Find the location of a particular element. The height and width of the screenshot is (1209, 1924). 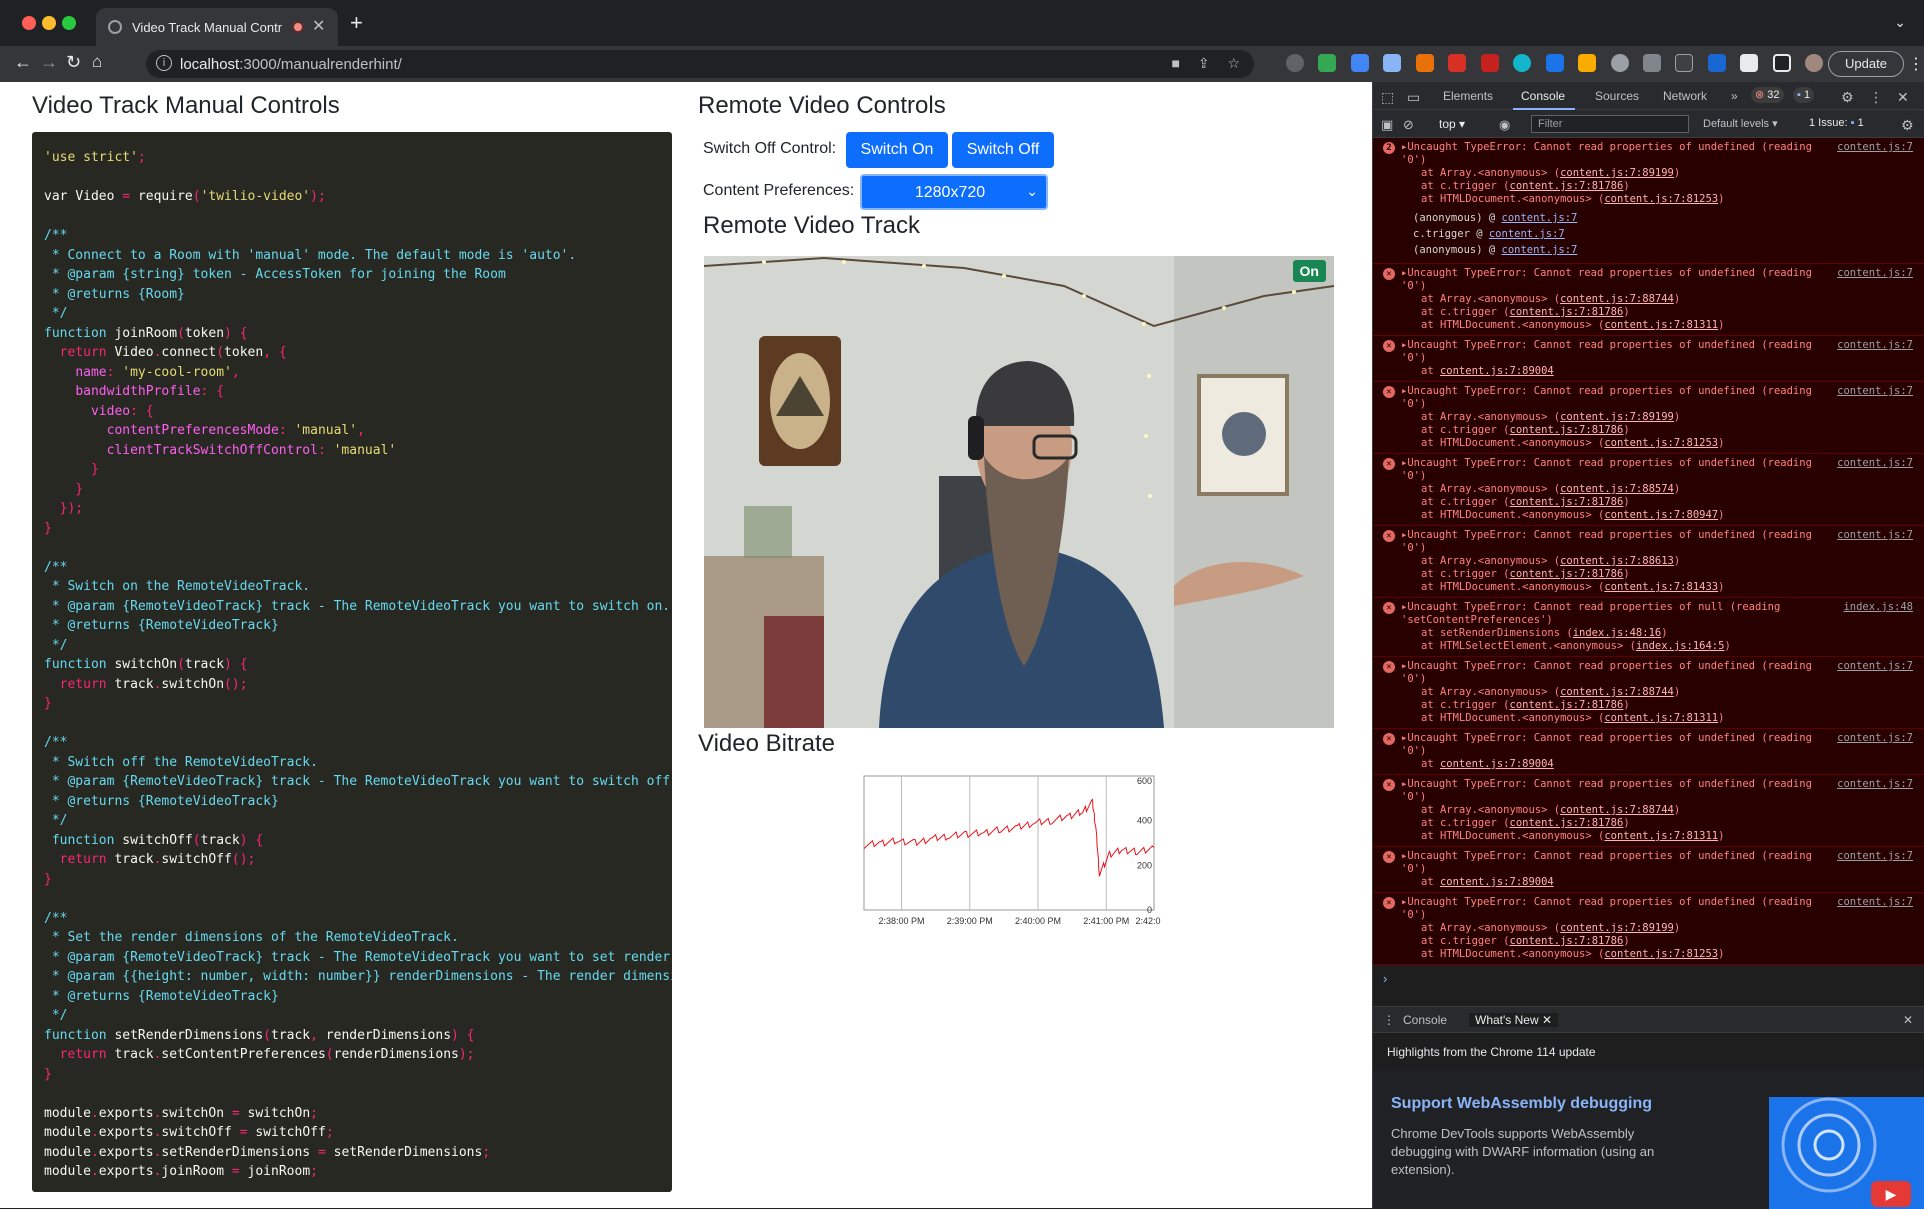

tab-network: Network is located at coordinates (1685, 96).